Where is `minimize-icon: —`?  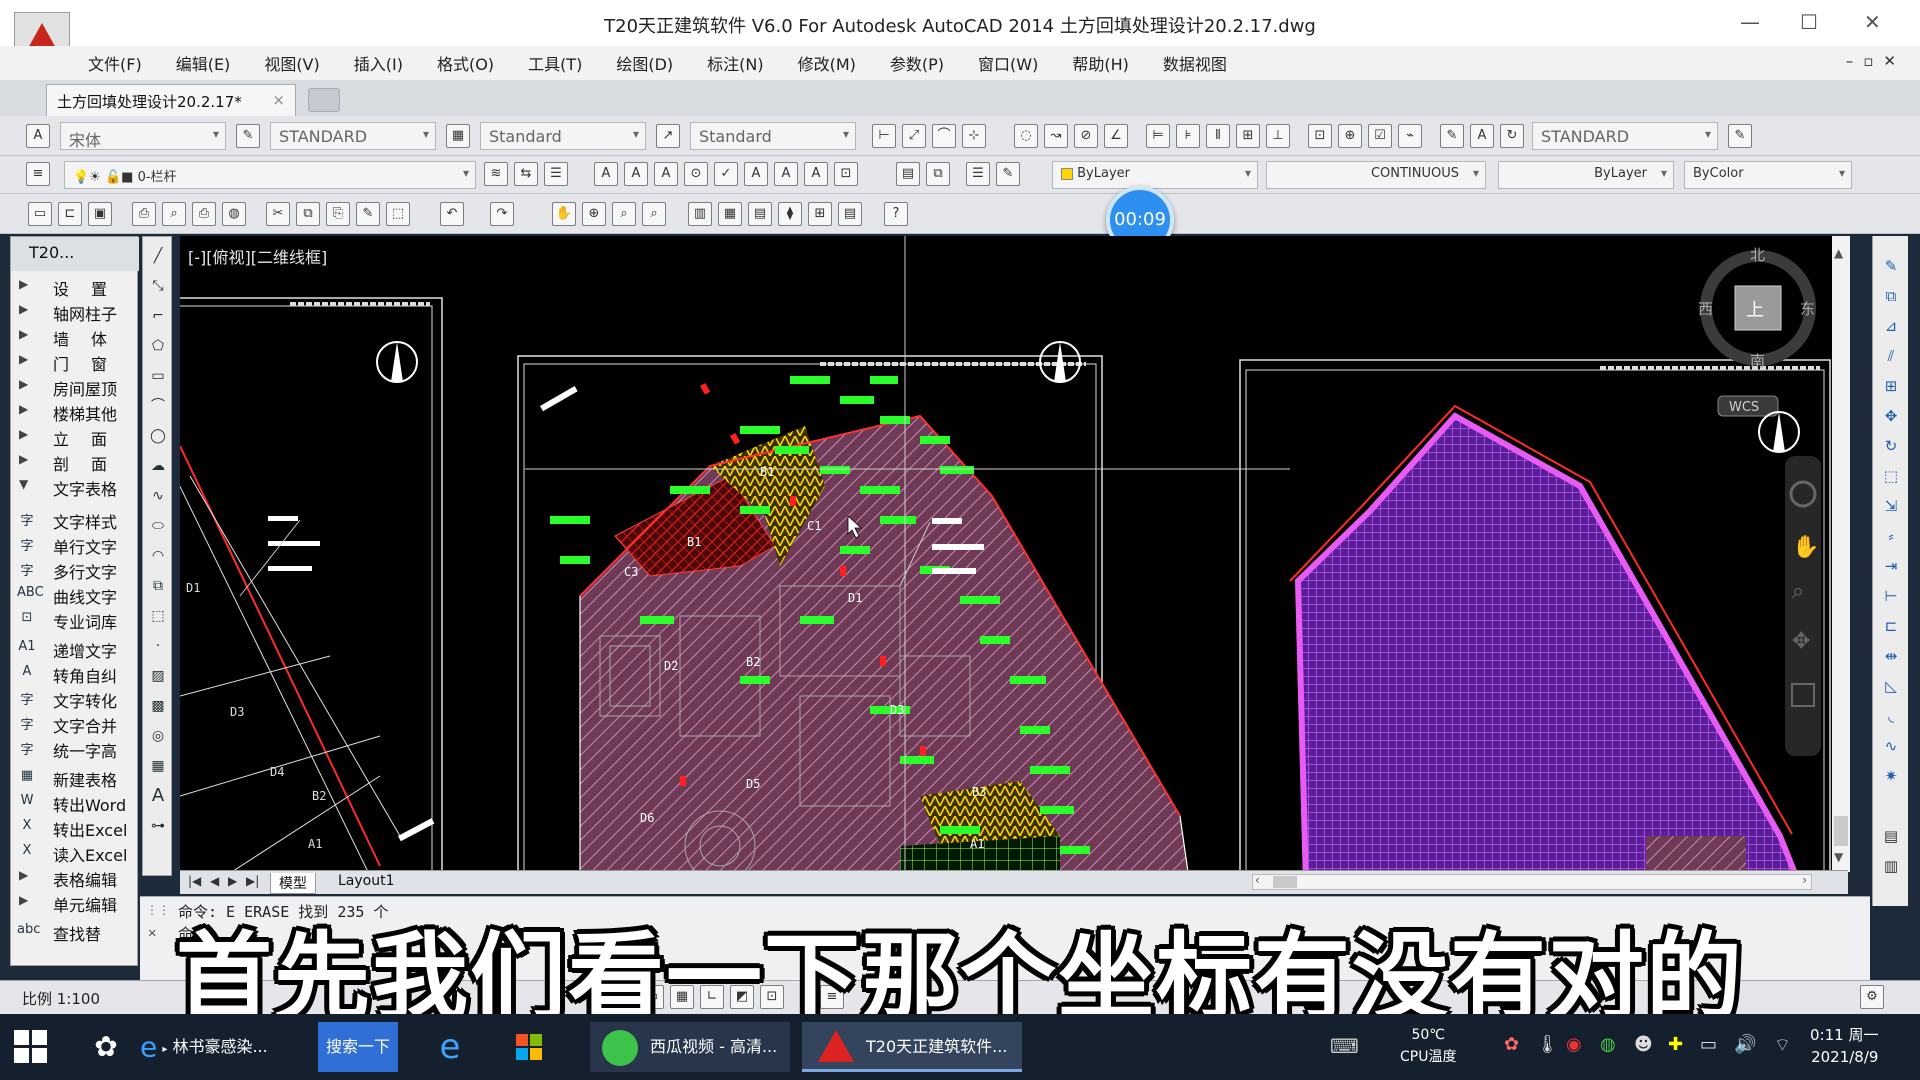
minimize-icon: — is located at coordinates (1750, 22).